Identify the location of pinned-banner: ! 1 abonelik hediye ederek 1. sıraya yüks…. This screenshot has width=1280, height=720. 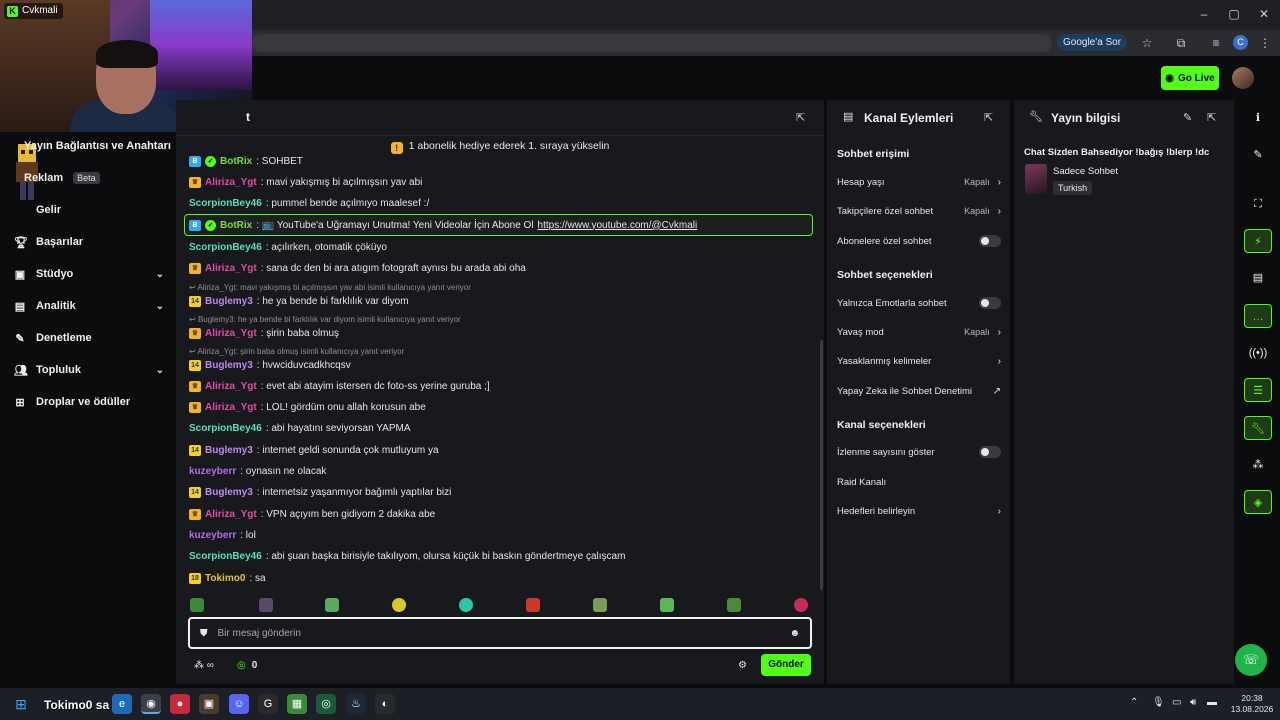
(500, 146).